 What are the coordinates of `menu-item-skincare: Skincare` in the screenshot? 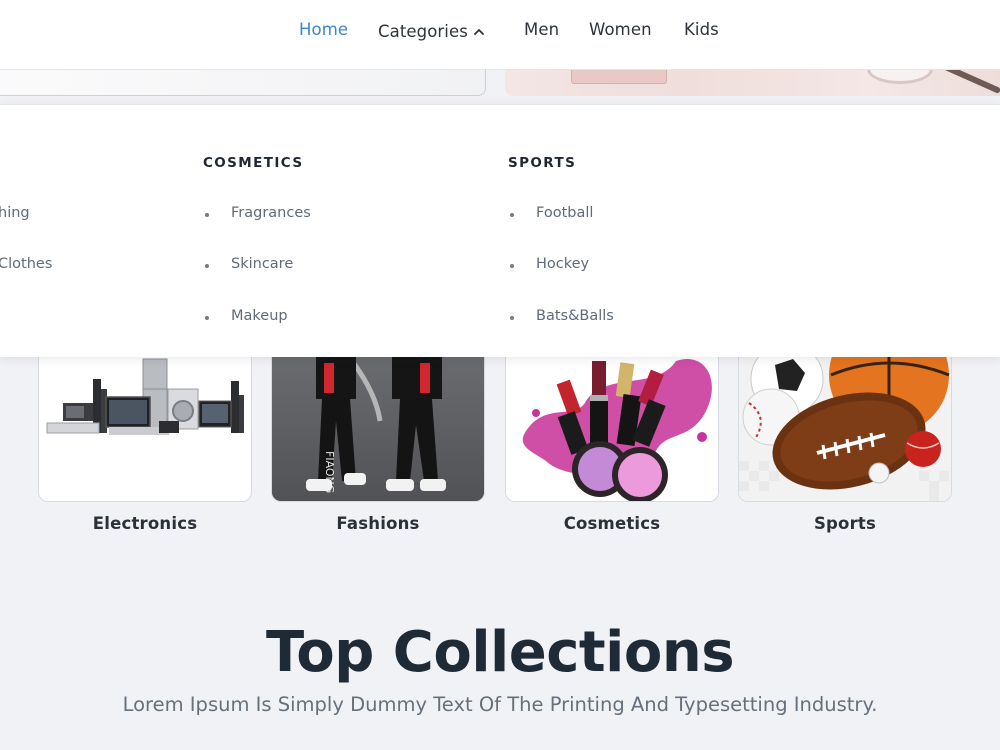 It's located at (262, 264).